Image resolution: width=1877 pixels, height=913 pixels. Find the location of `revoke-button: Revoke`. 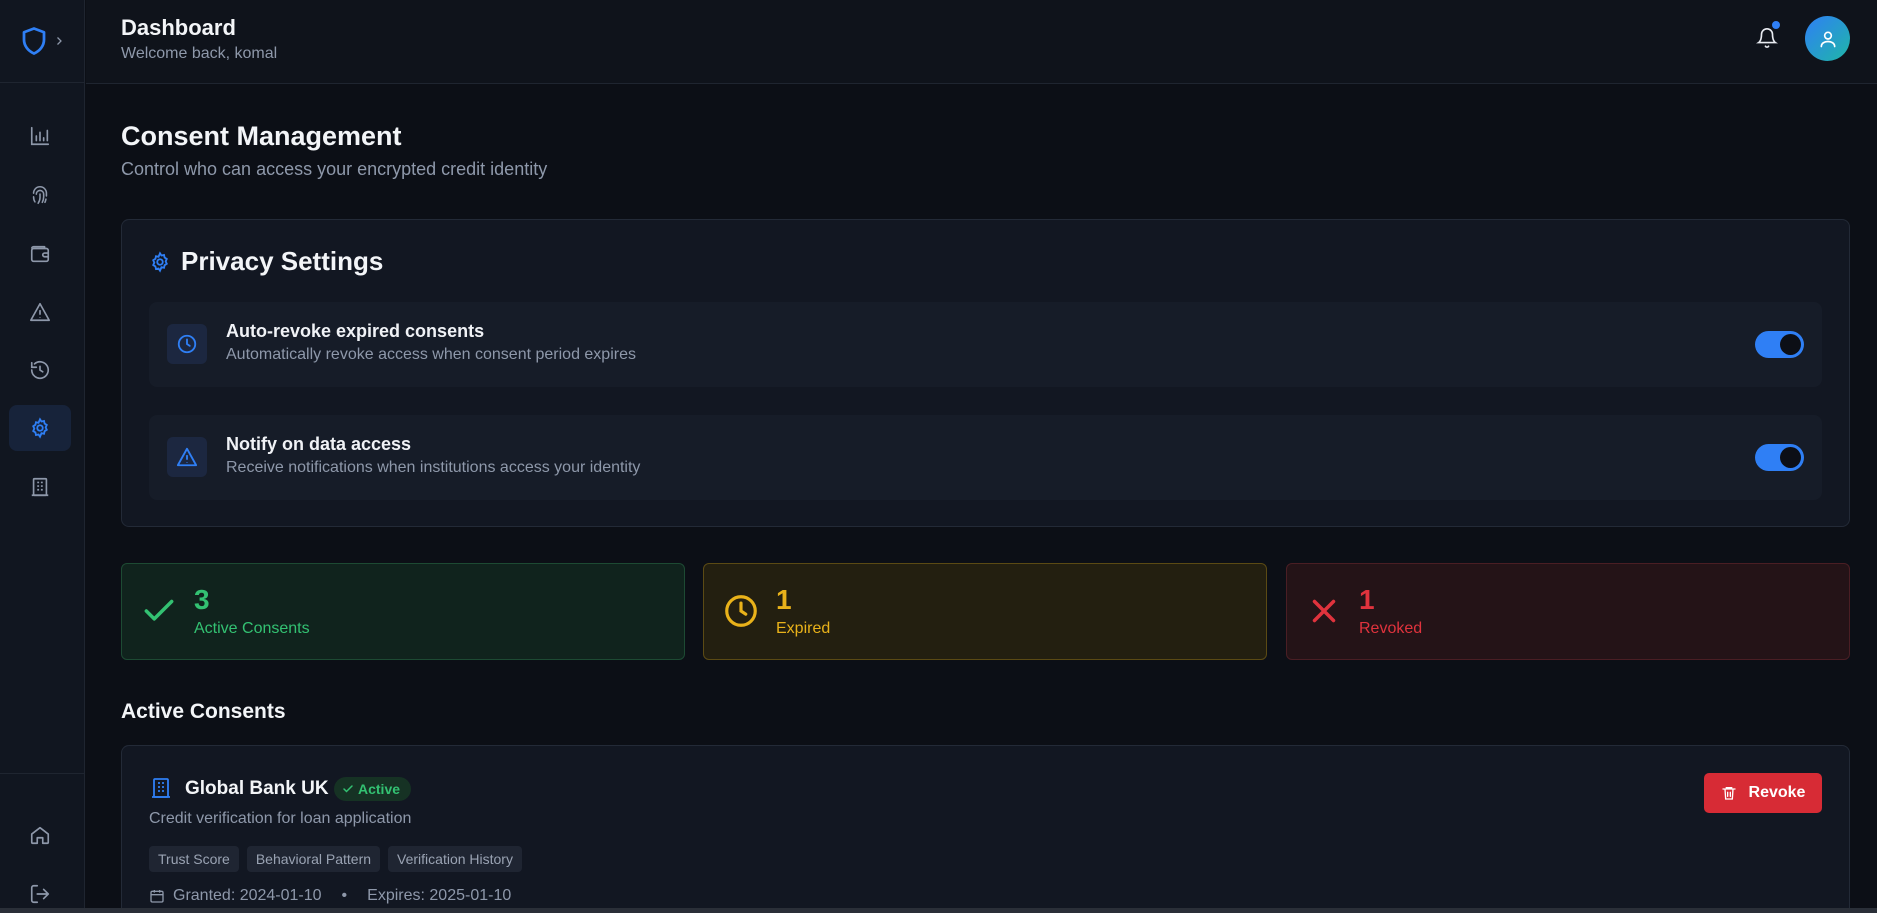

revoke-button: Revoke is located at coordinates (1763, 793).